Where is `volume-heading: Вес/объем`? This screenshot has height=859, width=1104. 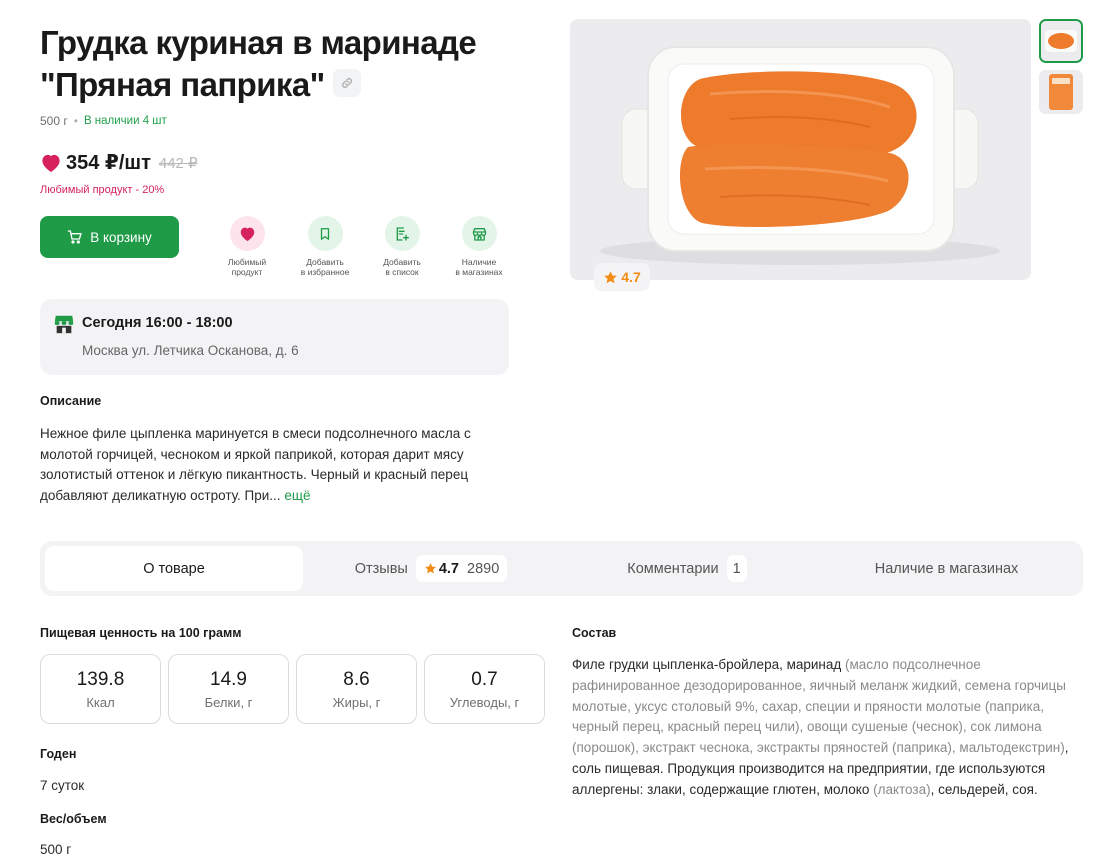
volume-heading: Вес/объем is located at coordinates (73, 819).